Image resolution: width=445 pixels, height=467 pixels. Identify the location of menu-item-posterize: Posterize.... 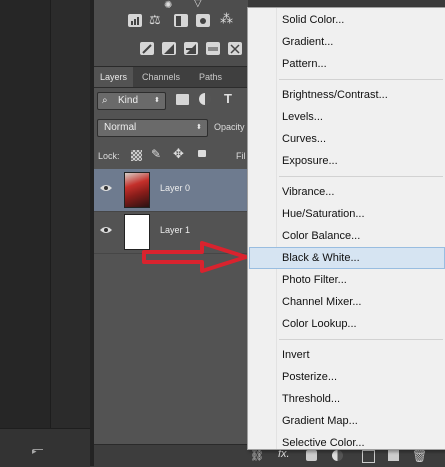
(347, 377).